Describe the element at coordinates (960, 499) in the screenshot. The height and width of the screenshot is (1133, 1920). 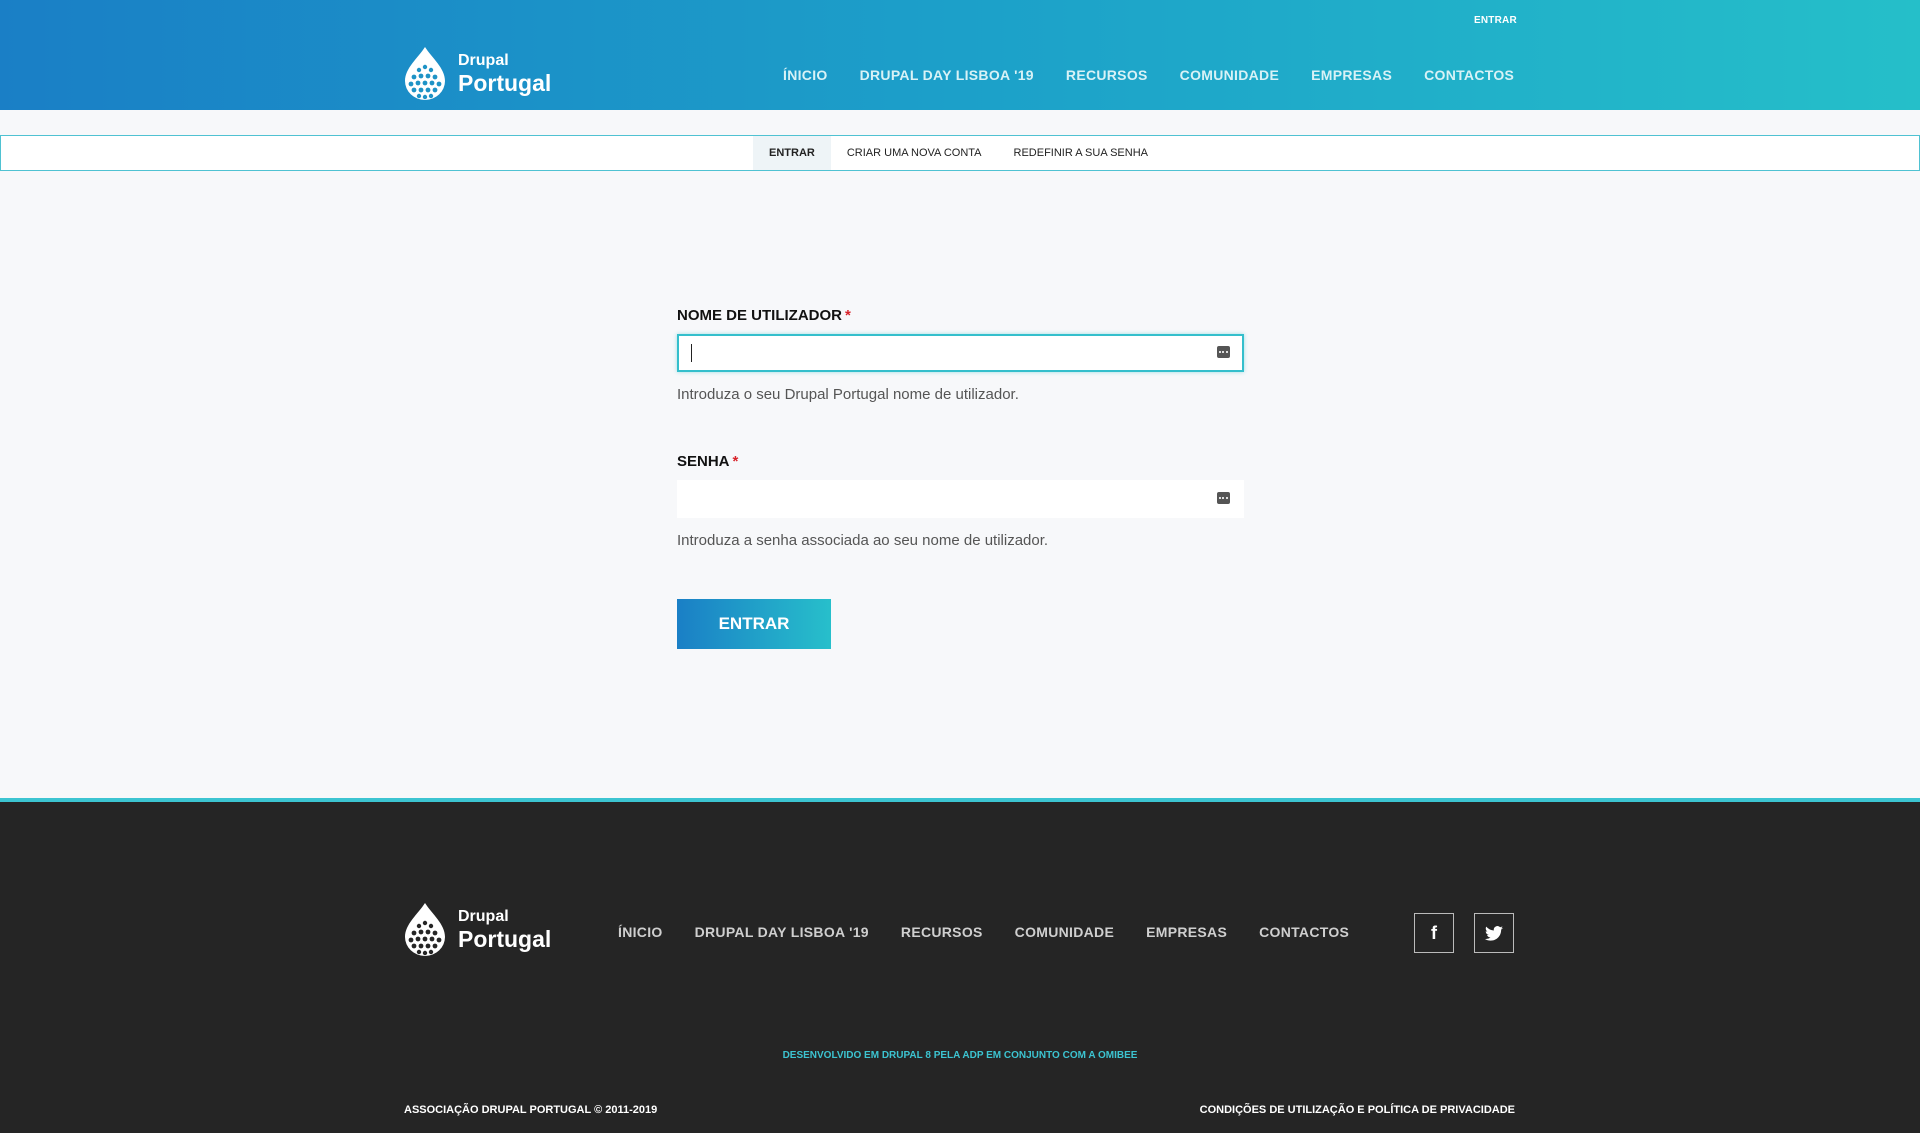
I see `password-input` at that location.